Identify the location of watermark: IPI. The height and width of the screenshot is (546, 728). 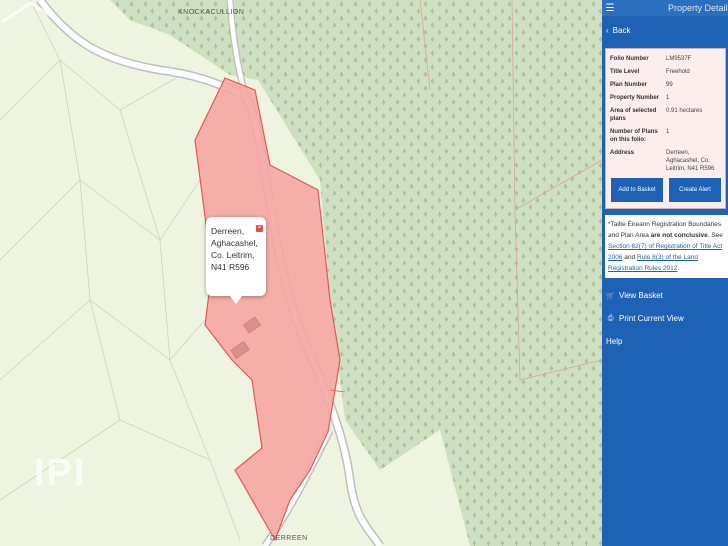
(60, 473).